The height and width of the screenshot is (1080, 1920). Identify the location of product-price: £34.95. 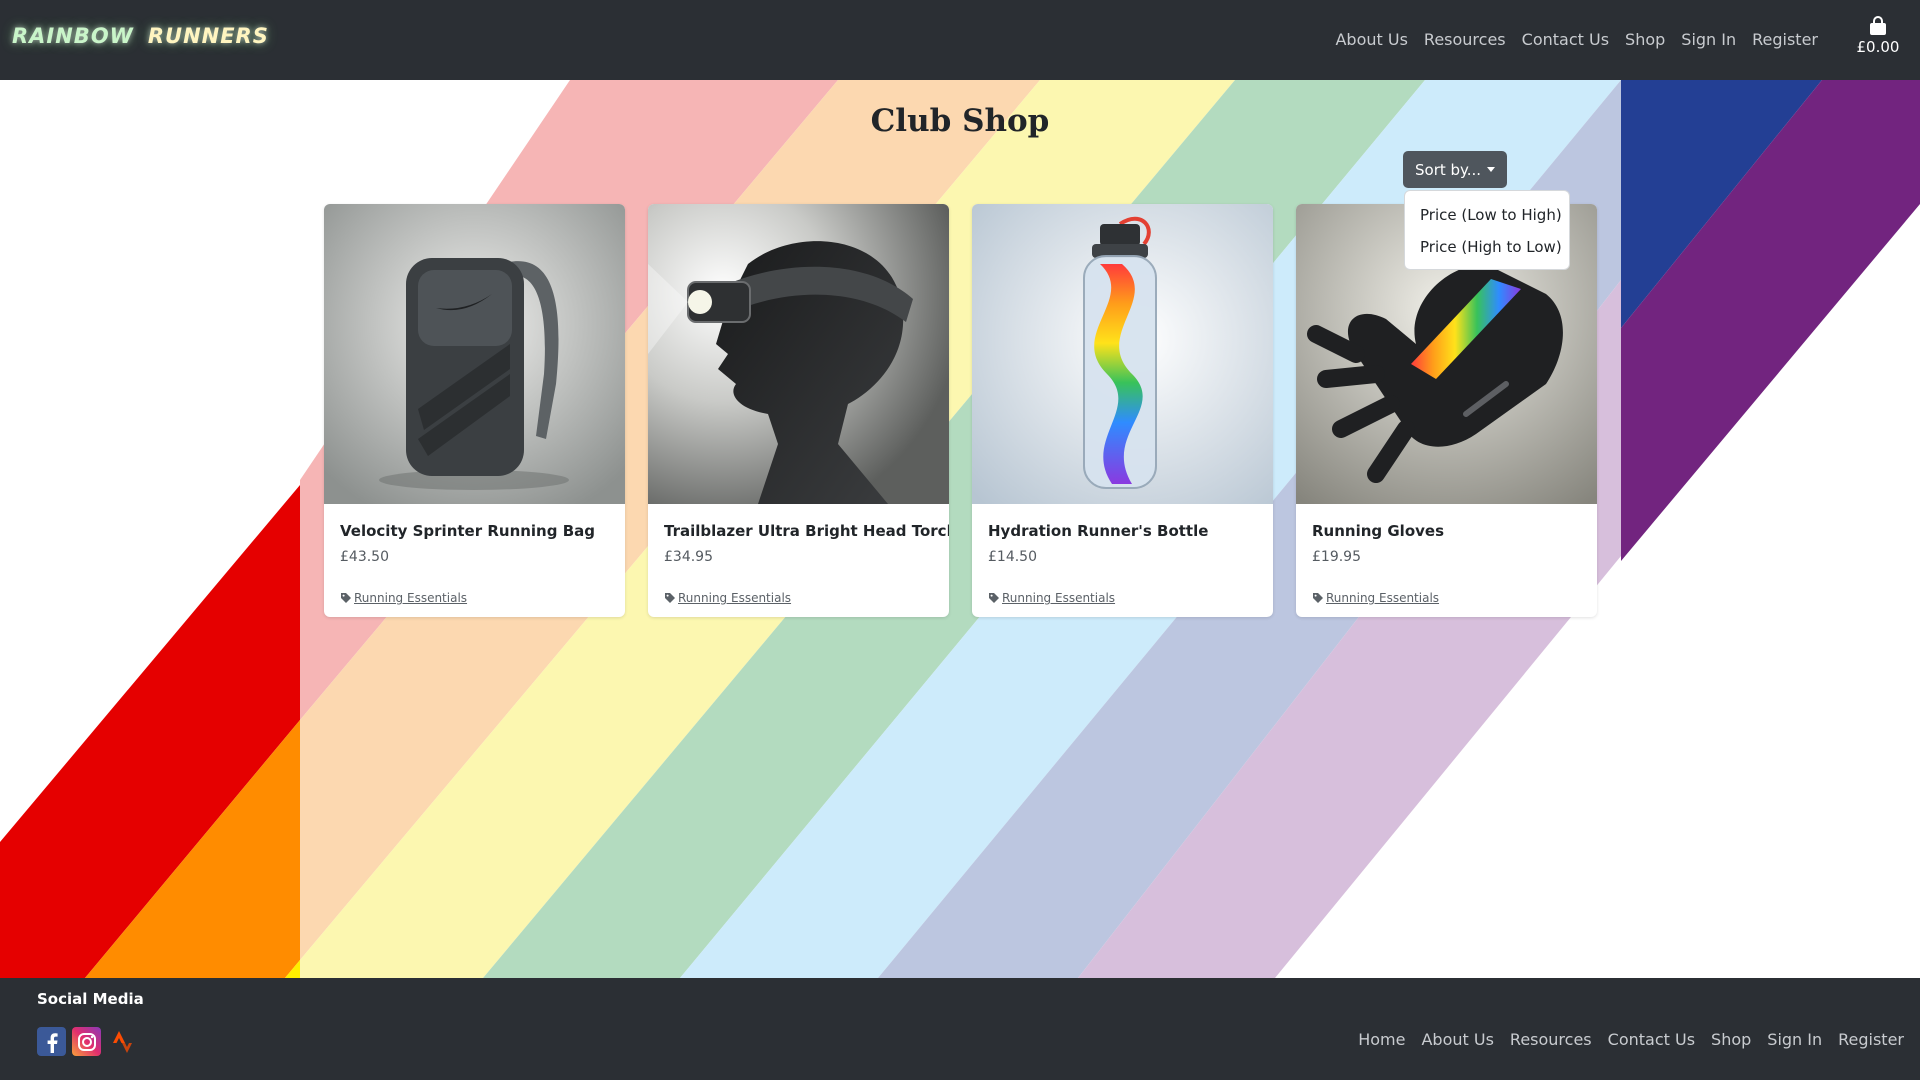
(688, 557).